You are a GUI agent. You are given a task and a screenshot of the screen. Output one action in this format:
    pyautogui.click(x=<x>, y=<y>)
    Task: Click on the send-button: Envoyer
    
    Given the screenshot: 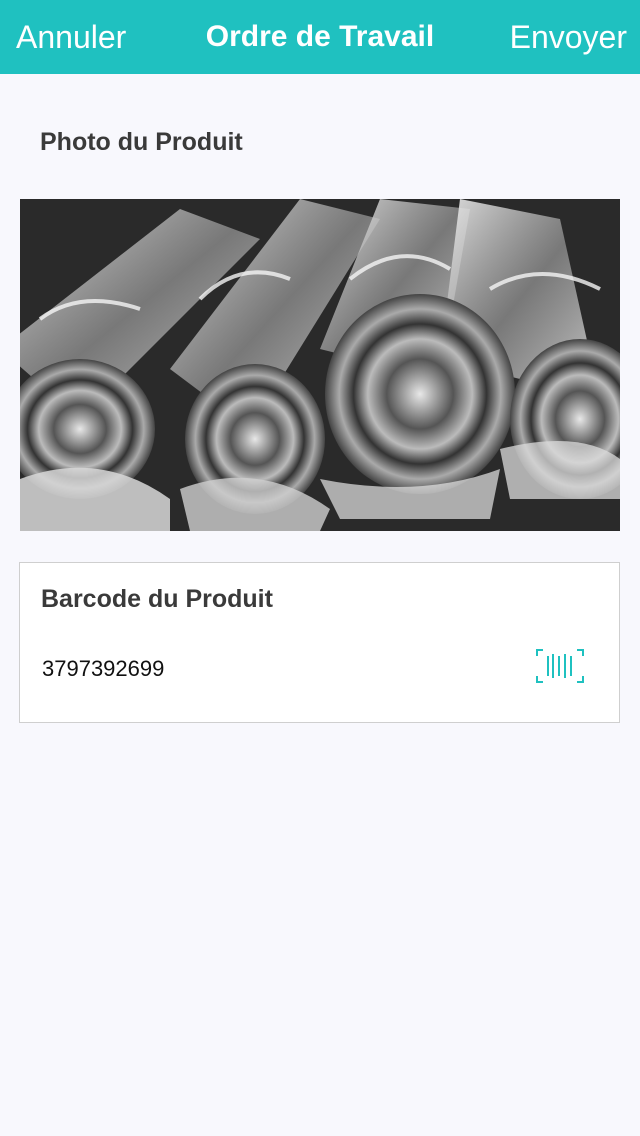 What is the action you would take?
    pyautogui.click(x=568, y=37)
    